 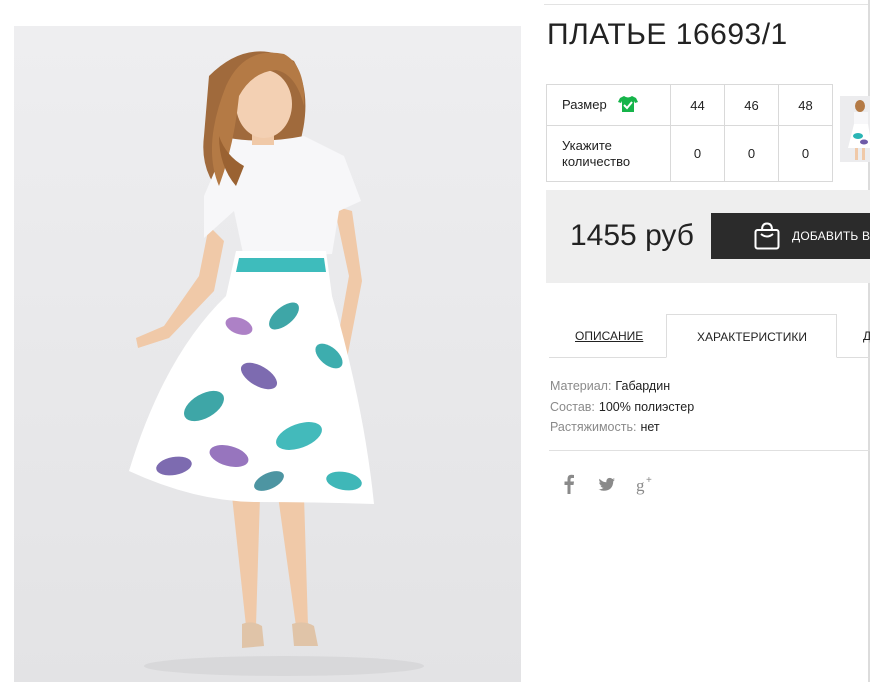 What do you see at coordinates (805, 105) in the screenshot?
I see `size-48: 48` at bounding box center [805, 105].